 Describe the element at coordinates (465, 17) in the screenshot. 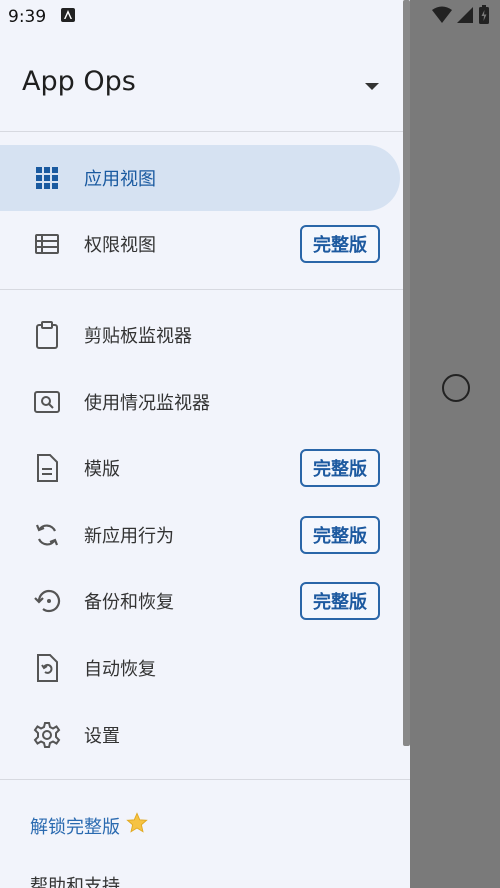

I see `signal-icon` at that location.